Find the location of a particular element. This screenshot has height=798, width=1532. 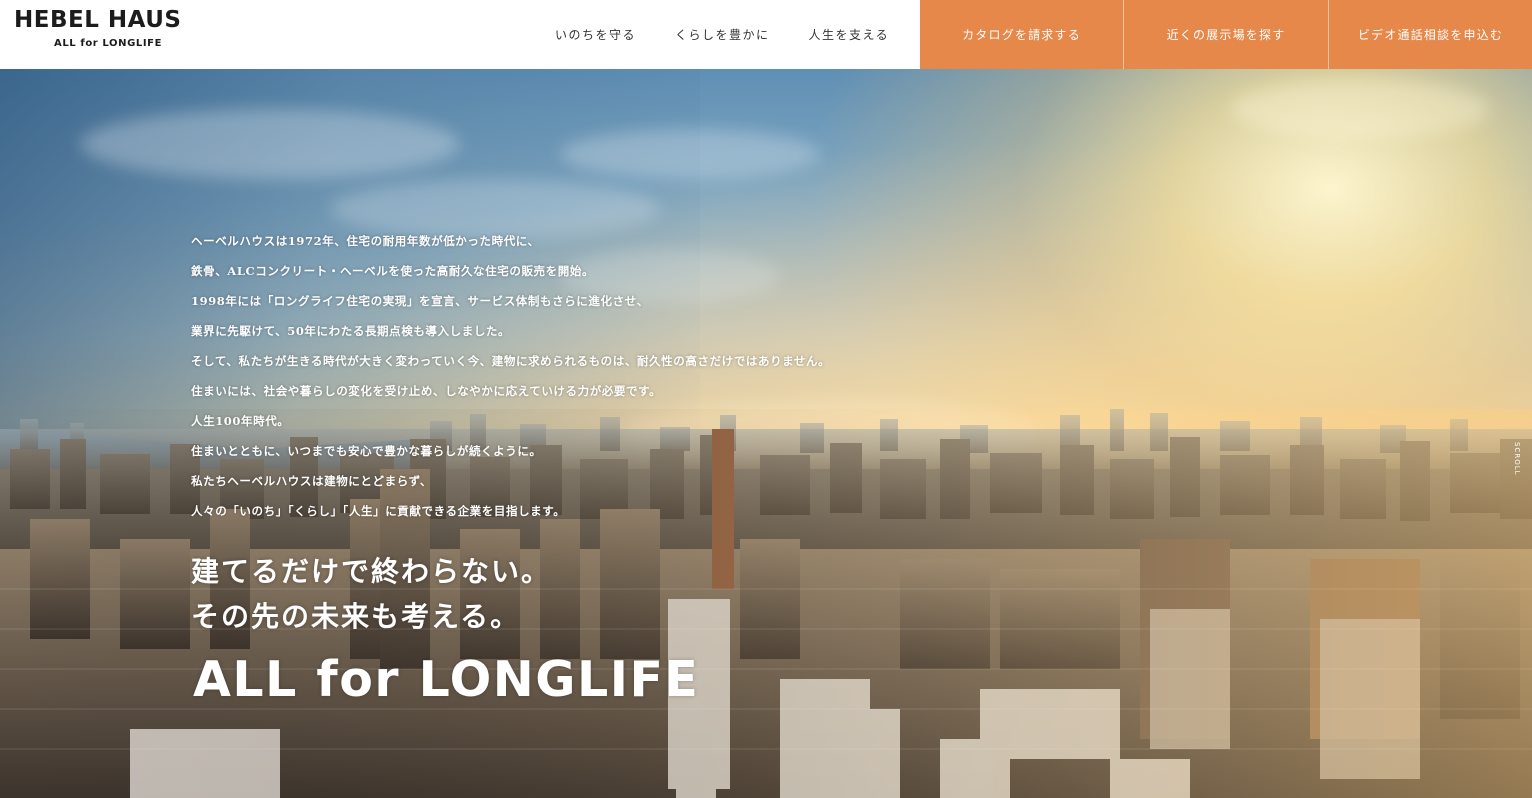

main-nav: いのちを守る くらしを豊かに 人生を支える is located at coordinates (720, 34).